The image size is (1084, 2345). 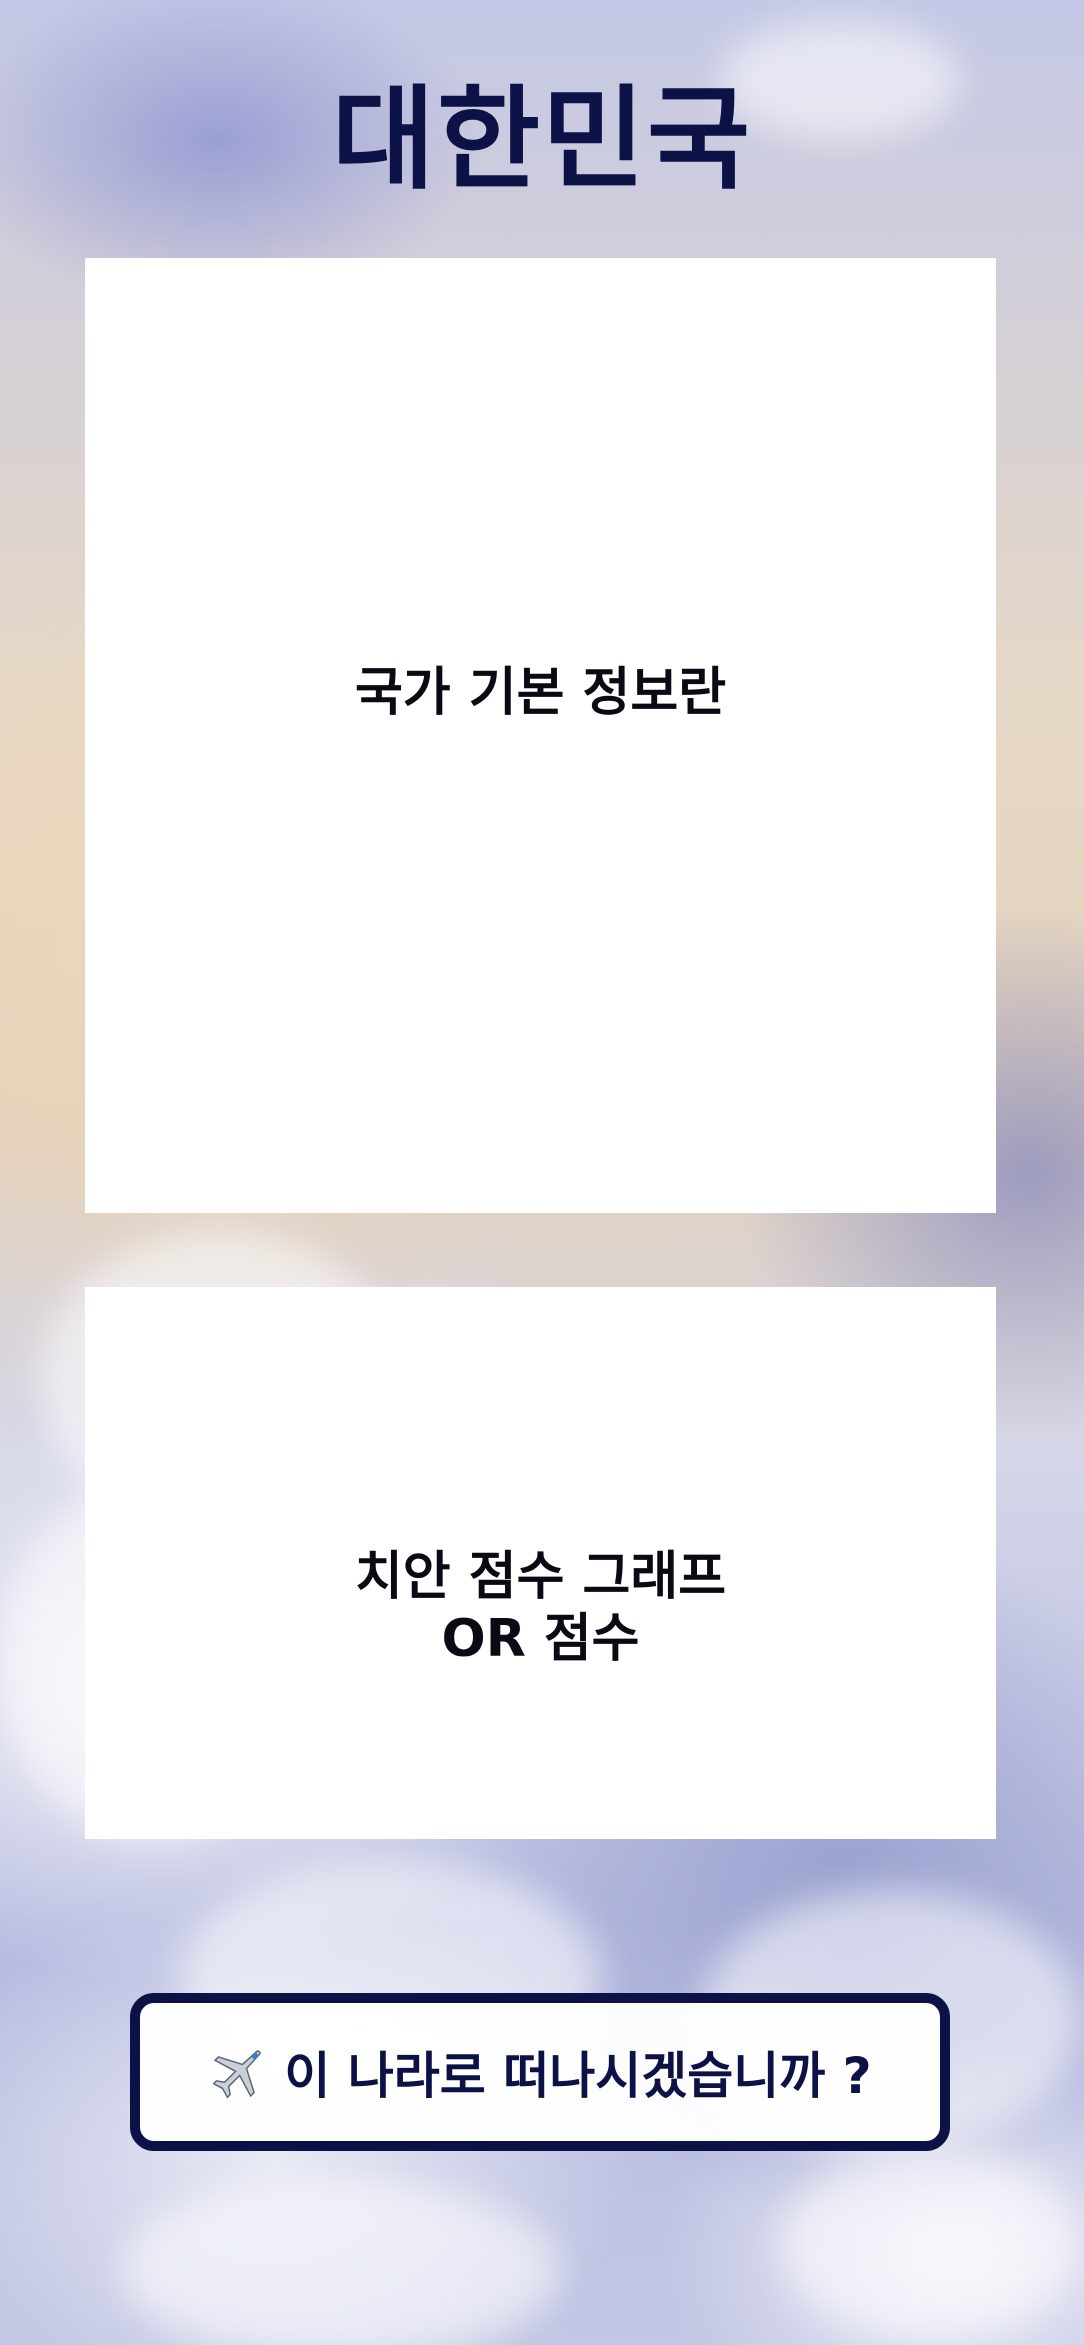 What do you see at coordinates (540, 1639) in the screenshot?
I see `safety-score-label-line2: OR 점수` at bounding box center [540, 1639].